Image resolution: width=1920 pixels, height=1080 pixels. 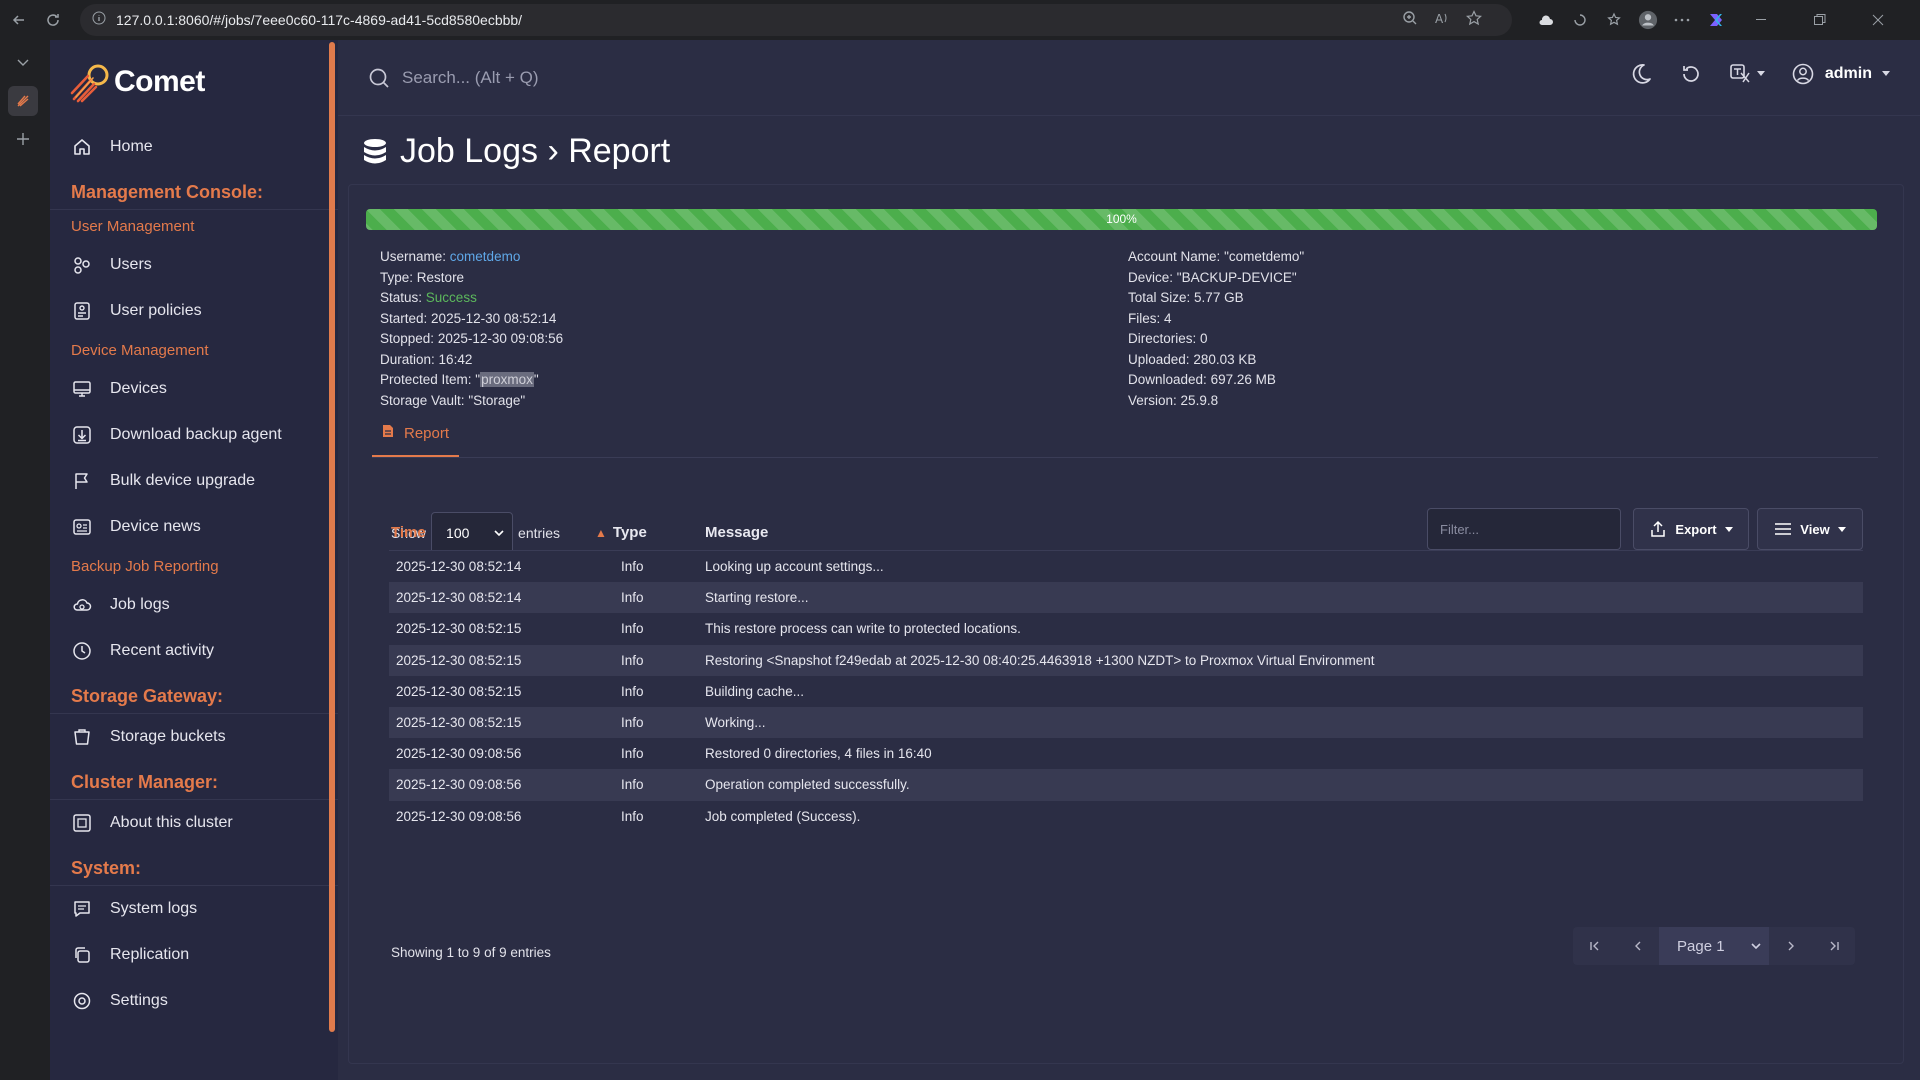 I want to click on brand: Comet, so click(x=194, y=82).